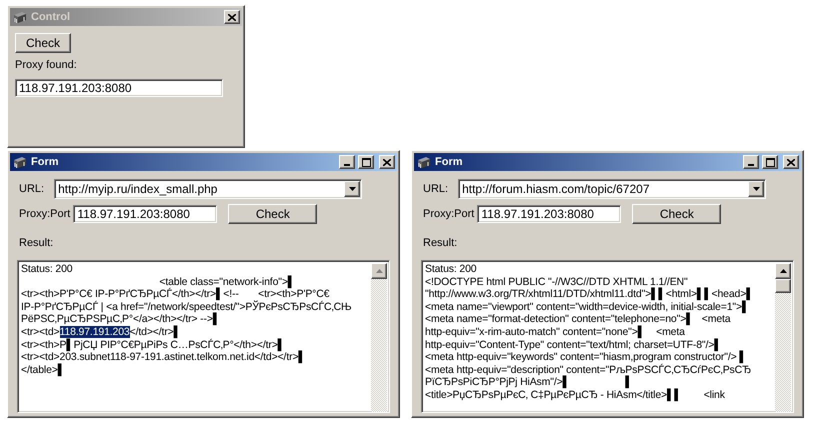 The width and height of the screenshot is (825, 425). What do you see at coordinates (164, 357) in the screenshot?
I see `result-text-line: <tr><td>203.subnet118-97-191.astinet.telkom.net.id</td></tr>▌` at bounding box center [164, 357].